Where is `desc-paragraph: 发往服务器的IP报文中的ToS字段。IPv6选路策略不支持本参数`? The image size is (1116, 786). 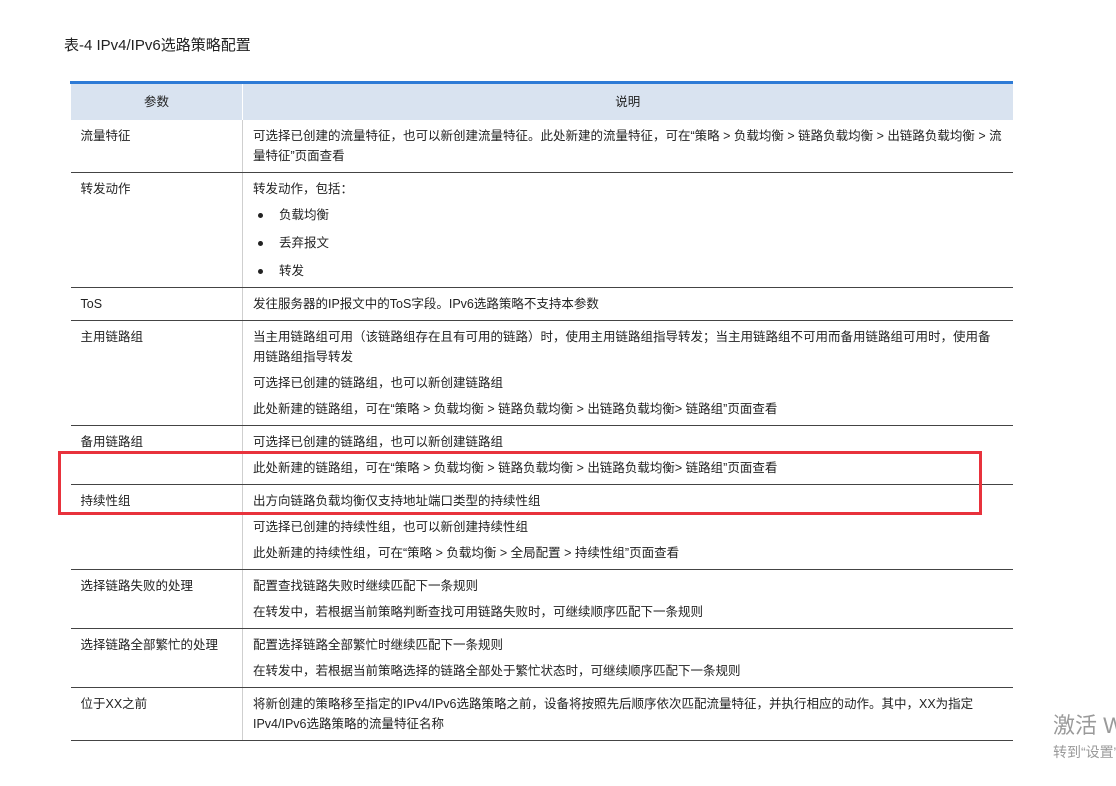
desc-paragraph: 发往服务器的IP报文中的ToS字段。IPv6选路策略不支持本参数 is located at coordinates (426, 304).